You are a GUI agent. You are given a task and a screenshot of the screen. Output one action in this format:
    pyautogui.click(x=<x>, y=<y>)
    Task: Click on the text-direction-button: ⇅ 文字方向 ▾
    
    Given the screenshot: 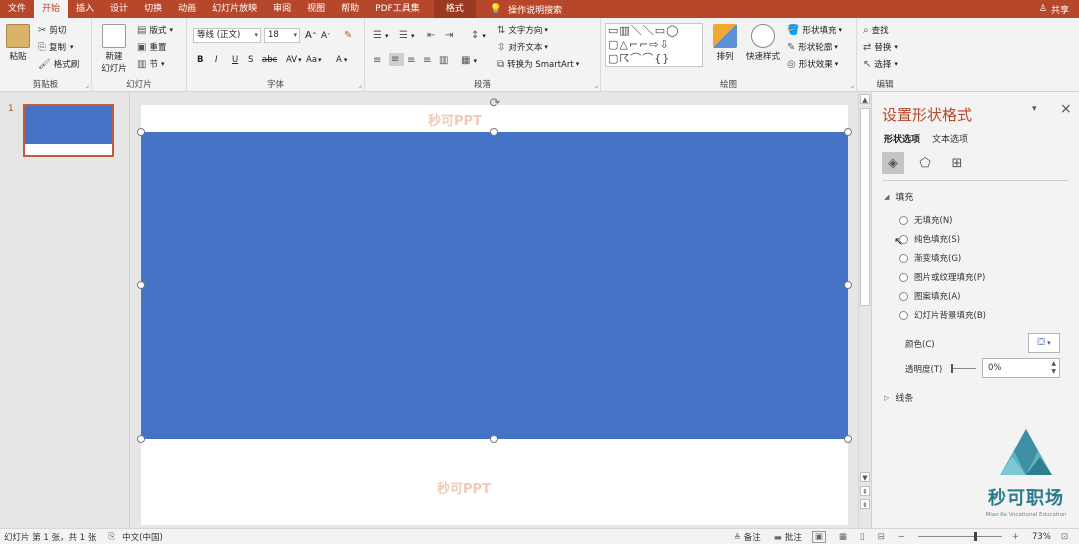 What is the action you would take?
    pyautogui.click(x=522, y=30)
    